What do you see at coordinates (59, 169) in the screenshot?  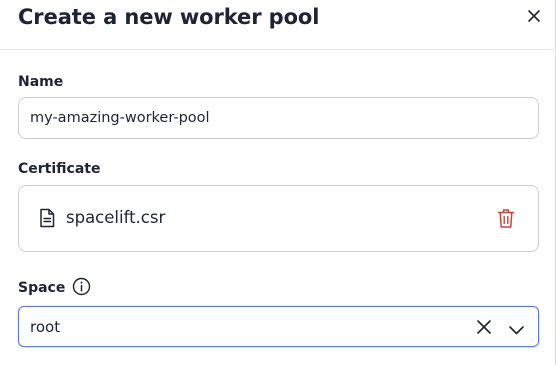 I see `certificate-label: Certificate` at bounding box center [59, 169].